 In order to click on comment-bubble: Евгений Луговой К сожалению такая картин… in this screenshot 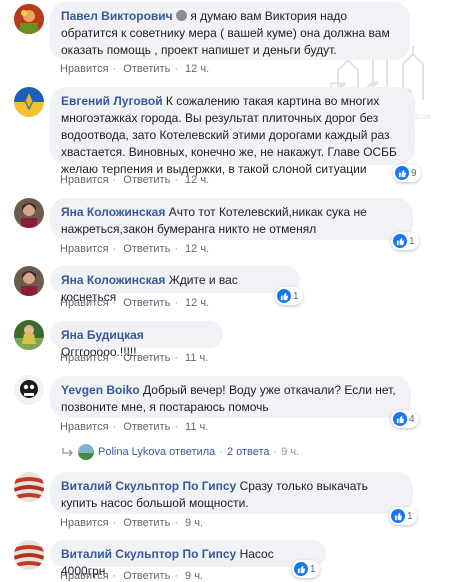, I will do `click(232, 131)`.